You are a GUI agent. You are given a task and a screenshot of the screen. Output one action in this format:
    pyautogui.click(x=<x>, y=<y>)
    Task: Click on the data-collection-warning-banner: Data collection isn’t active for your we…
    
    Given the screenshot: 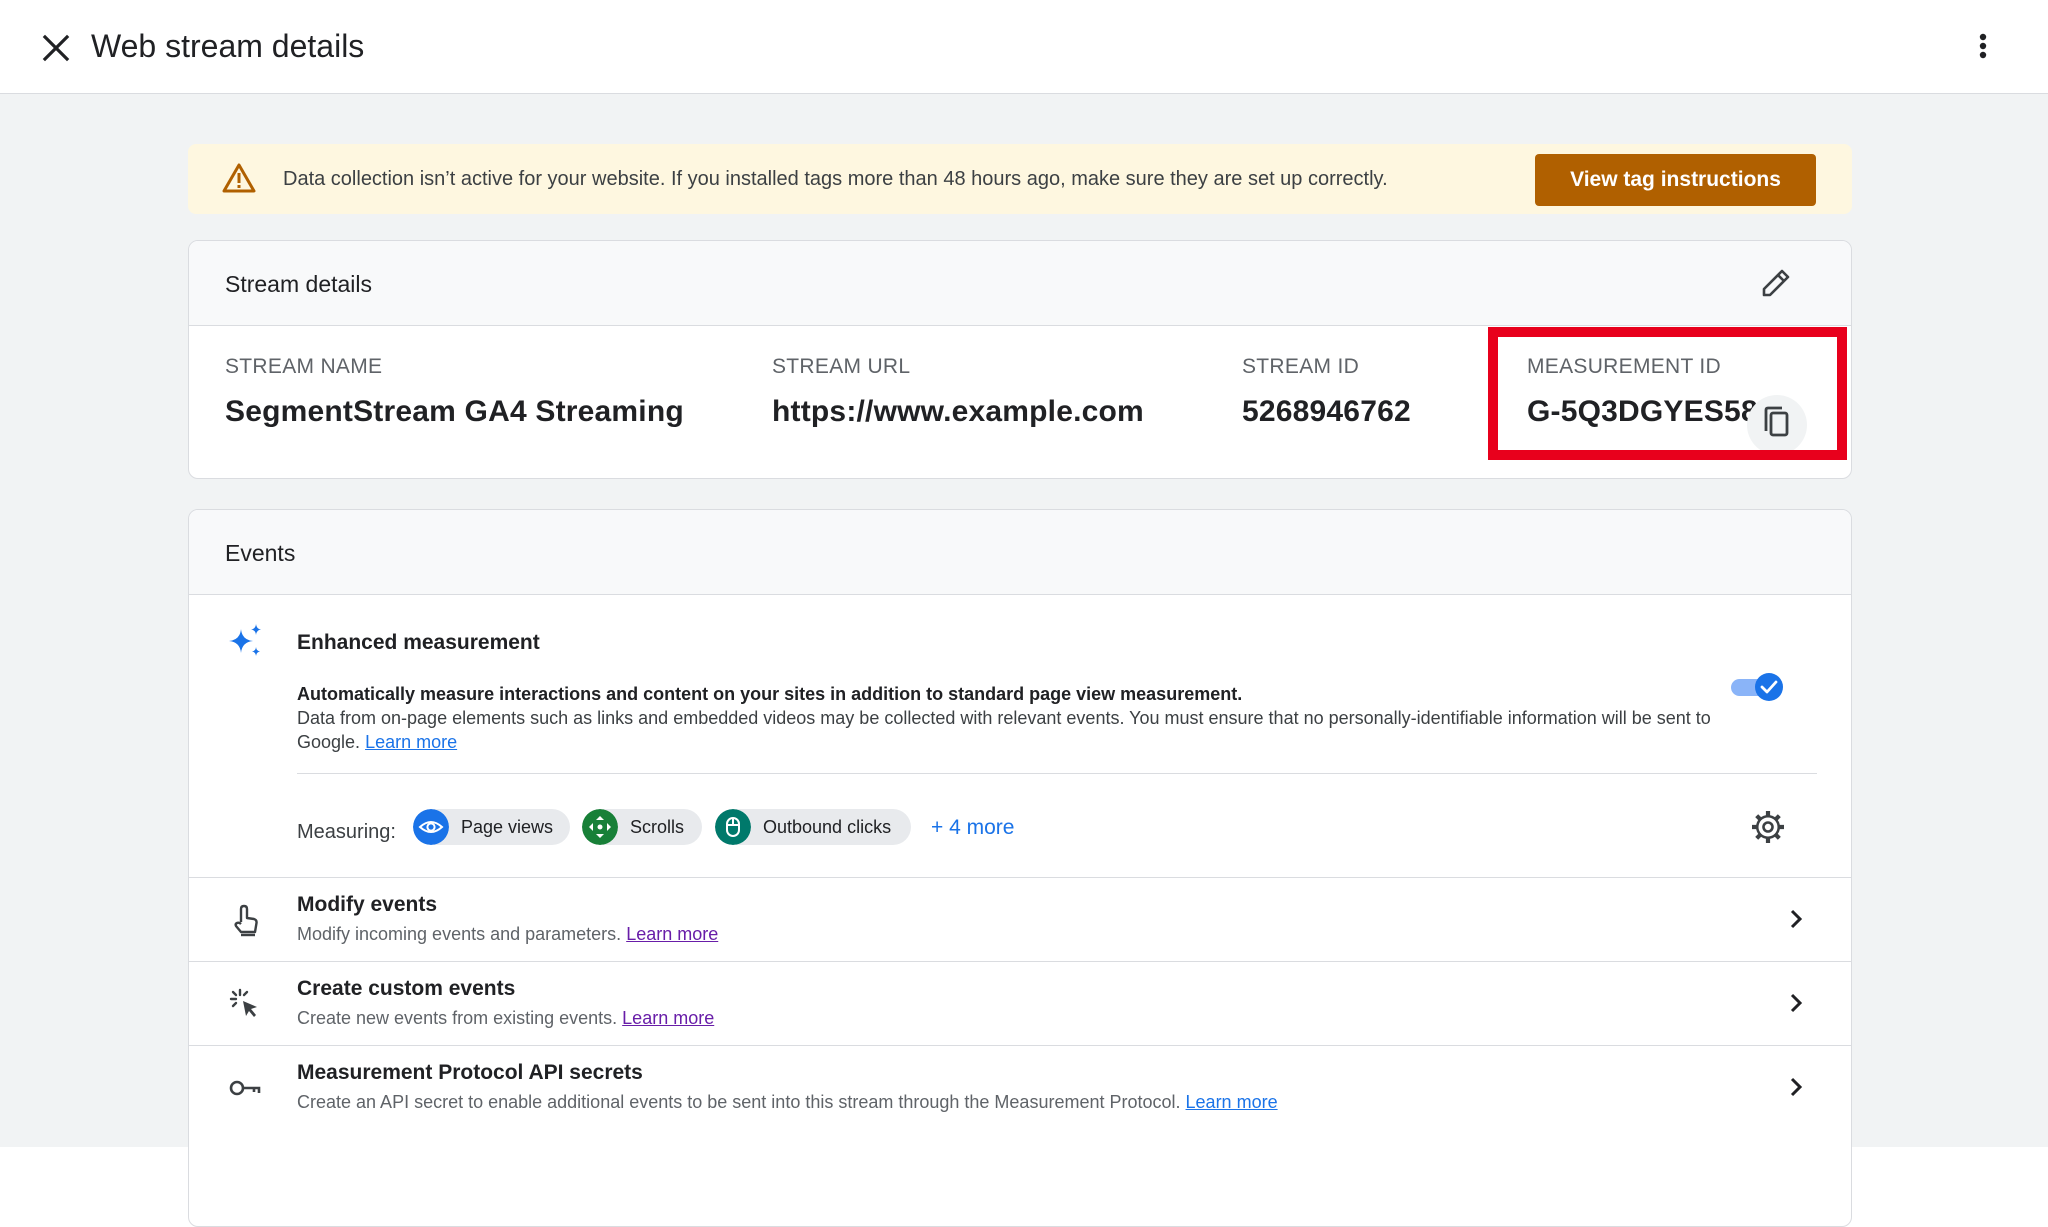 What is the action you would take?
    pyautogui.click(x=1020, y=179)
    